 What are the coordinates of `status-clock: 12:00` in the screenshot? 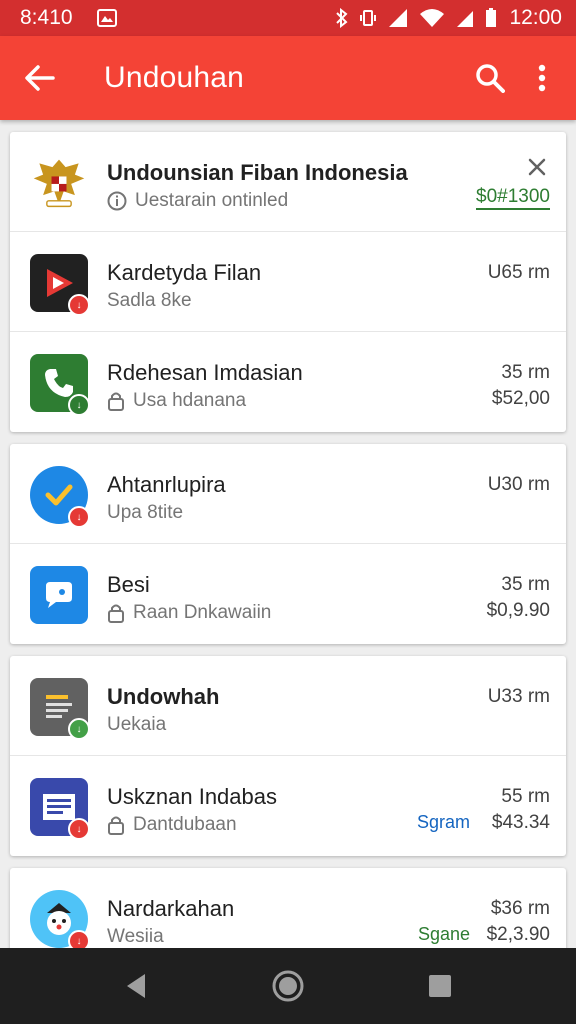 It's located at (535, 17).